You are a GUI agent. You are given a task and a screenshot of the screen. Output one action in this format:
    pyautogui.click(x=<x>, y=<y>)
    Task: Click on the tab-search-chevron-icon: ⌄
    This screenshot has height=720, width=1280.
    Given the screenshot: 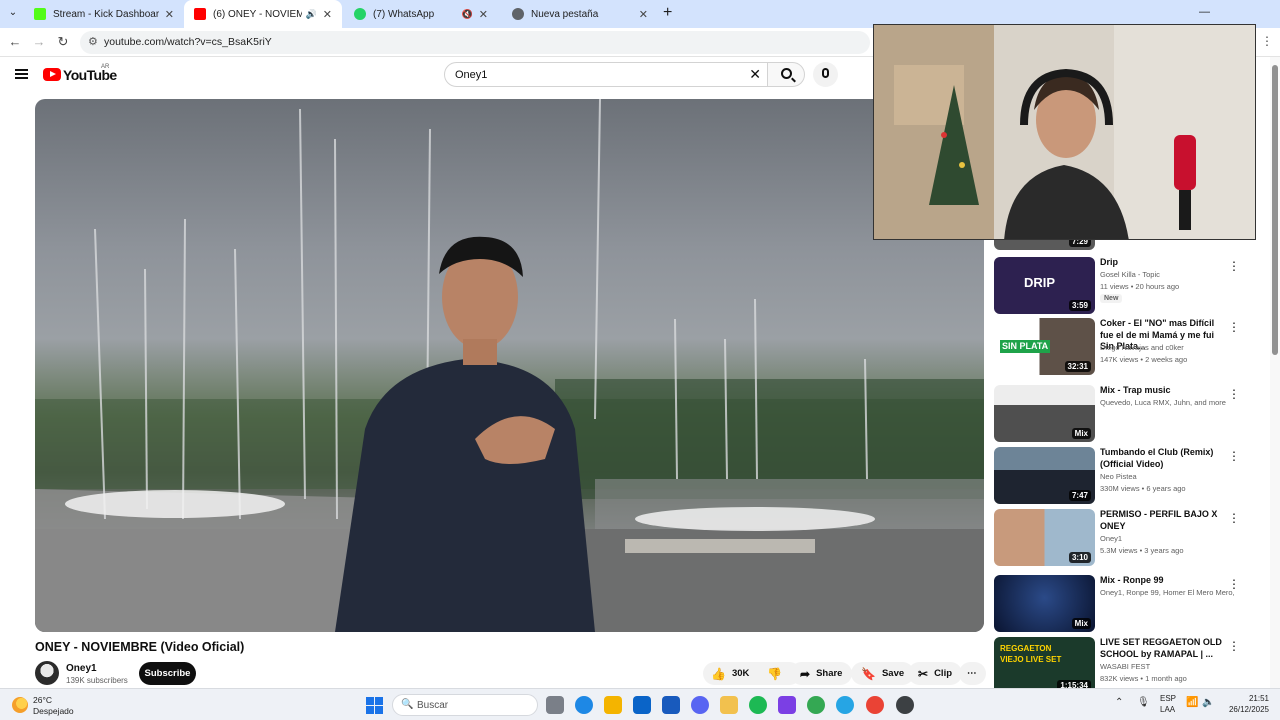 What is the action you would take?
    pyautogui.click(x=13, y=13)
    